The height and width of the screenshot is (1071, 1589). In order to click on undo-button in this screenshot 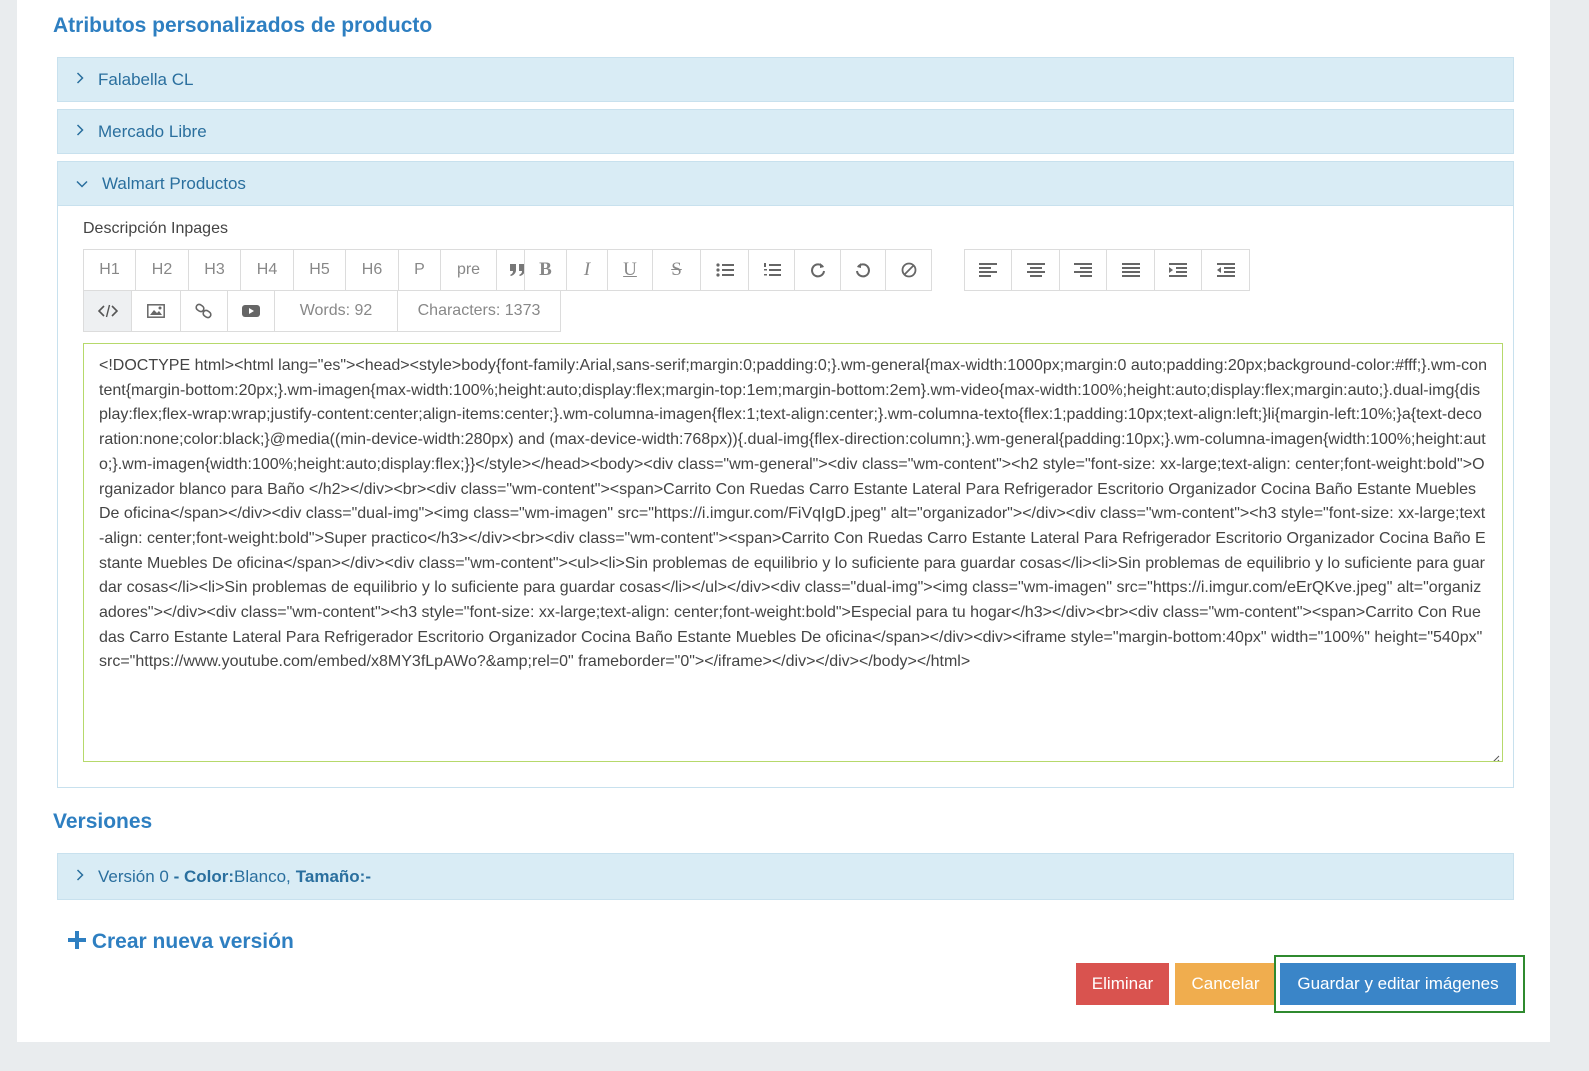, I will do `click(863, 270)`.